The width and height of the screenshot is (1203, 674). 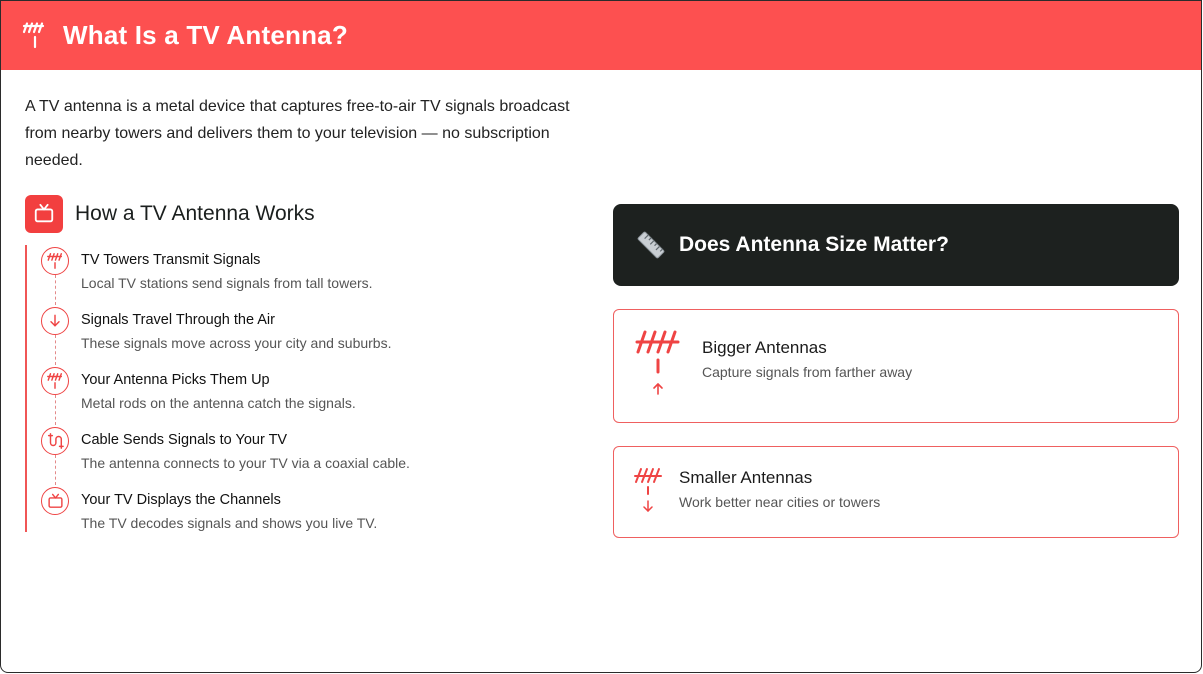 What do you see at coordinates (764, 347) in the screenshot?
I see `bigger-title: Bigger Antennas` at bounding box center [764, 347].